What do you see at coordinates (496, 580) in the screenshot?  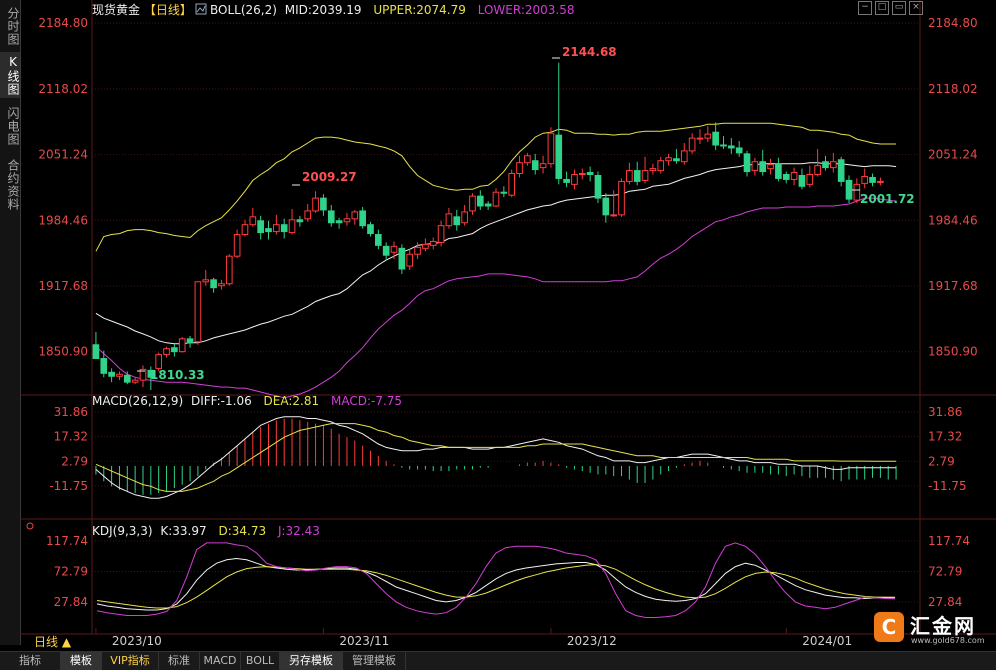 I see `kdj-panel` at bounding box center [496, 580].